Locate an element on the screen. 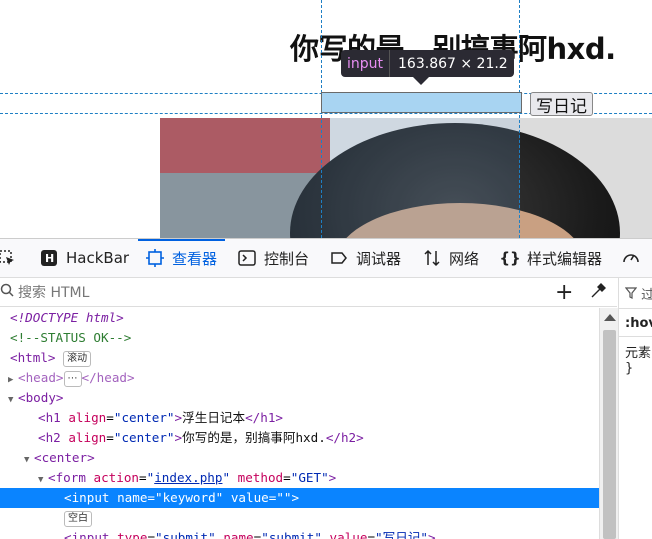  comment-node: <!--STATUS OK--> is located at coordinates (71, 337).